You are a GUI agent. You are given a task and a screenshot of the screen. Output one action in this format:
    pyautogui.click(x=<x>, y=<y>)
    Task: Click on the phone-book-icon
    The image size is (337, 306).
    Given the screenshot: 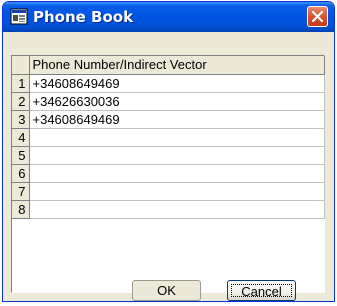 What is the action you would take?
    pyautogui.click(x=19, y=16)
    